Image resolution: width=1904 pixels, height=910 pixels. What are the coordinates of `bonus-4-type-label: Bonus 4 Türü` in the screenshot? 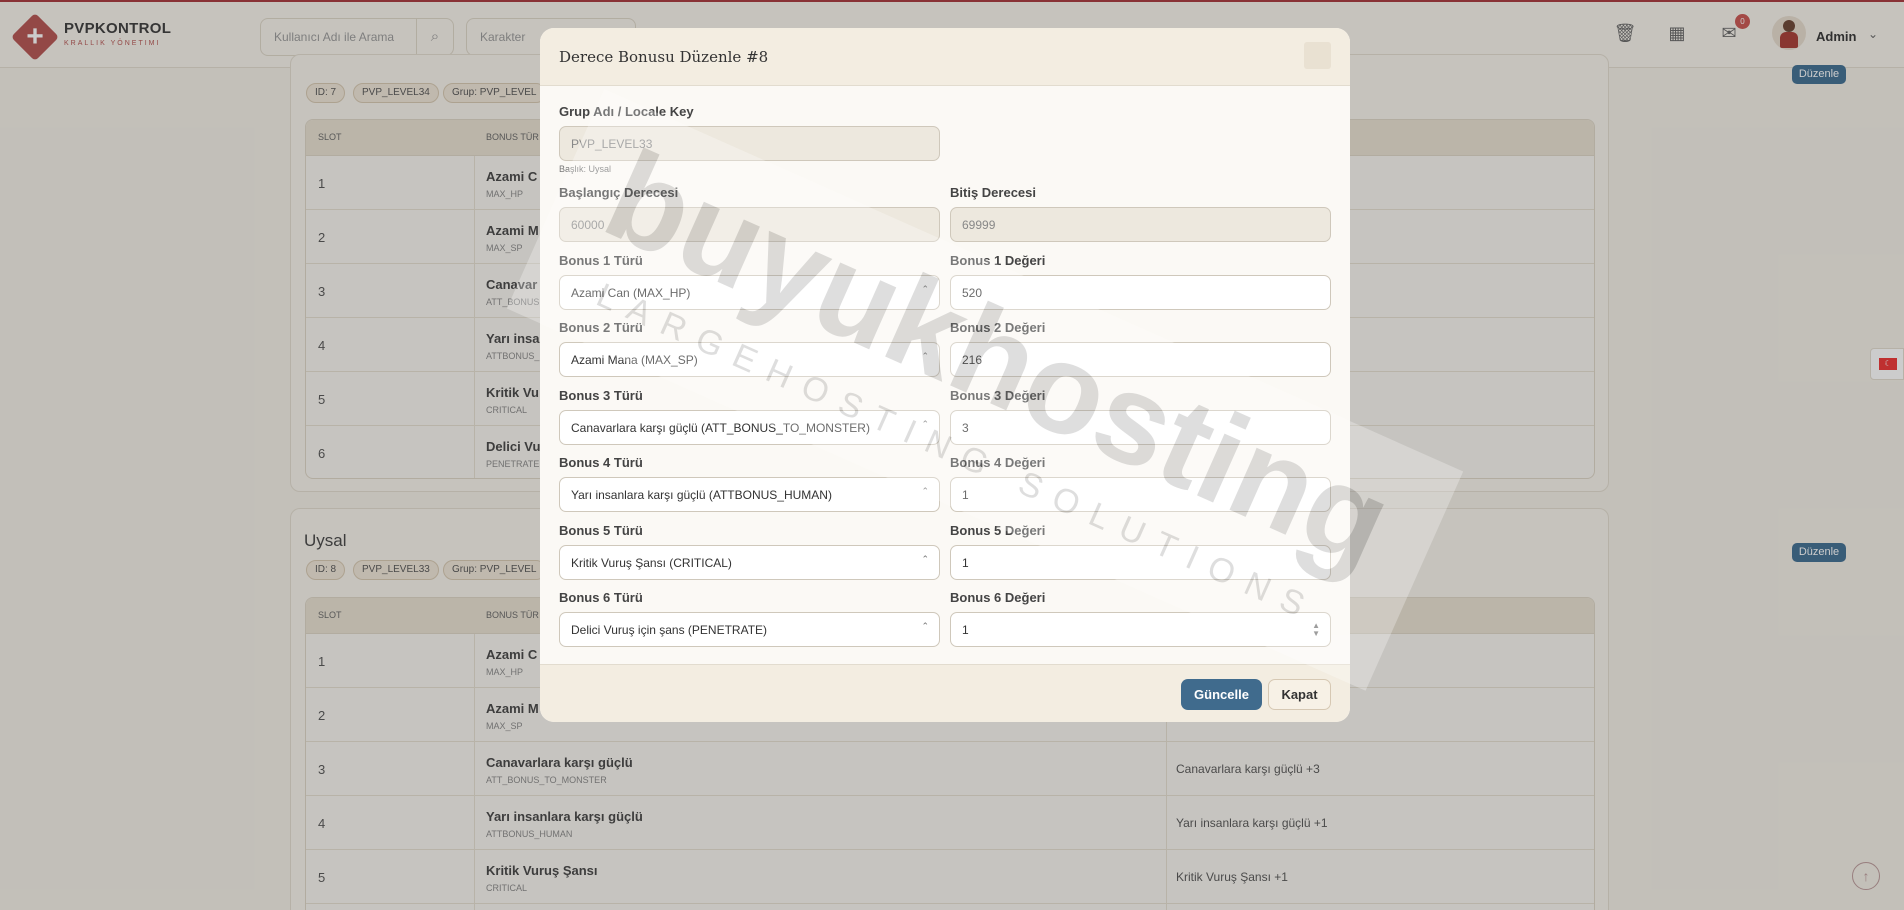 It's located at (601, 462).